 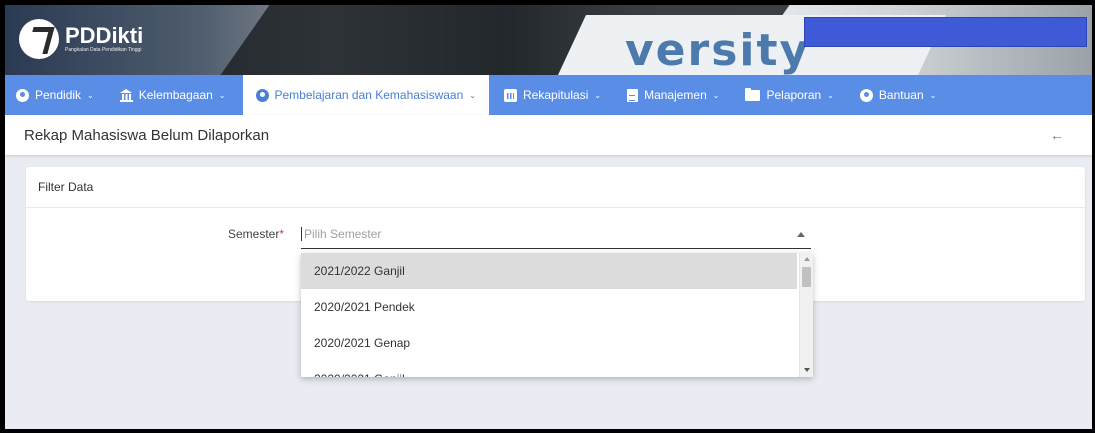 I want to click on logo-subtitle: Pangkalan Data Pendidikan Tinggi, so click(x=103, y=49).